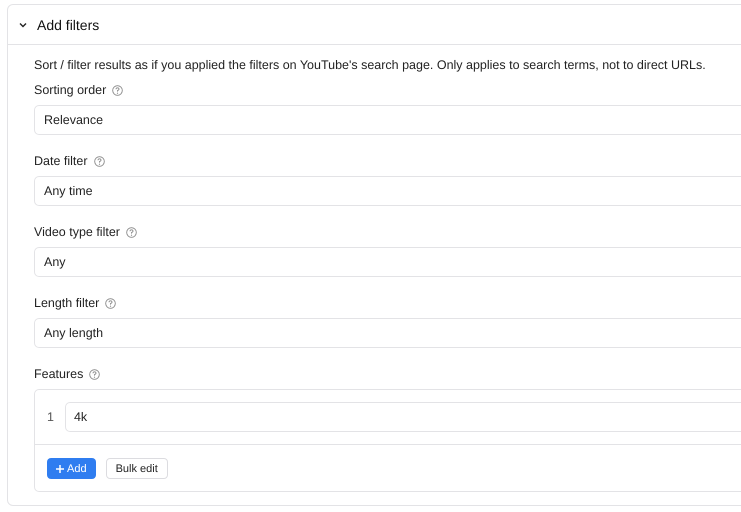 This screenshot has width=741, height=512. What do you see at coordinates (68, 24) in the screenshot?
I see `section-title: Add filters` at bounding box center [68, 24].